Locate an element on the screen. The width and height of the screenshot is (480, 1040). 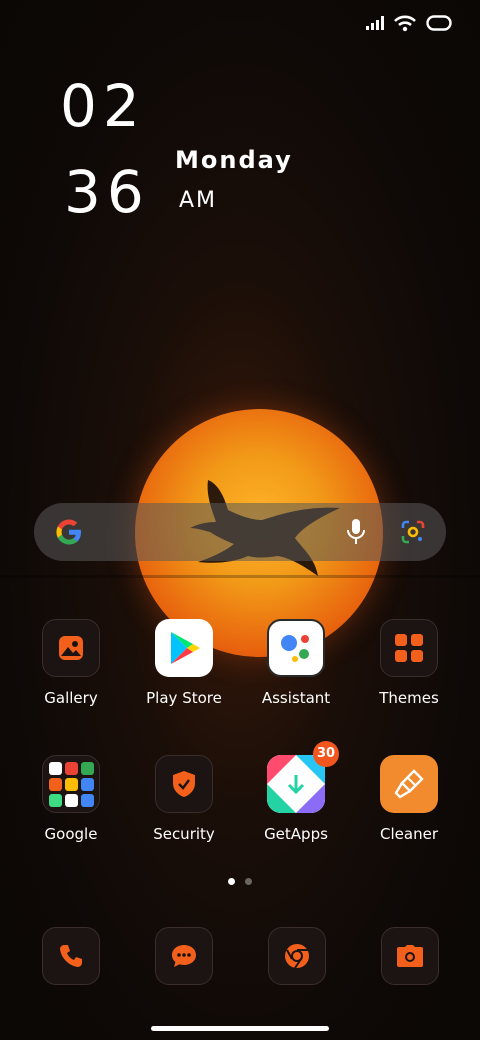
dock-messages is located at coordinates (184, 956).